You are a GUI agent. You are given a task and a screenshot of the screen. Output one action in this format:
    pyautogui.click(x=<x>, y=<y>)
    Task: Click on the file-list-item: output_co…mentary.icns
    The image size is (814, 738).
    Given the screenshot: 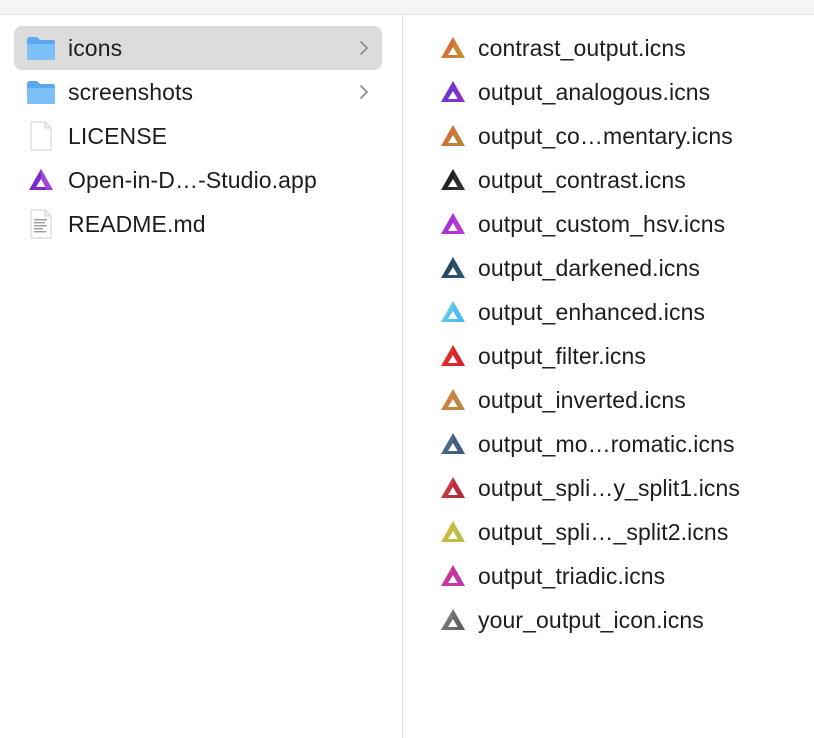 What is the action you would take?
    pyautogui.click(x=624, y=136)
    